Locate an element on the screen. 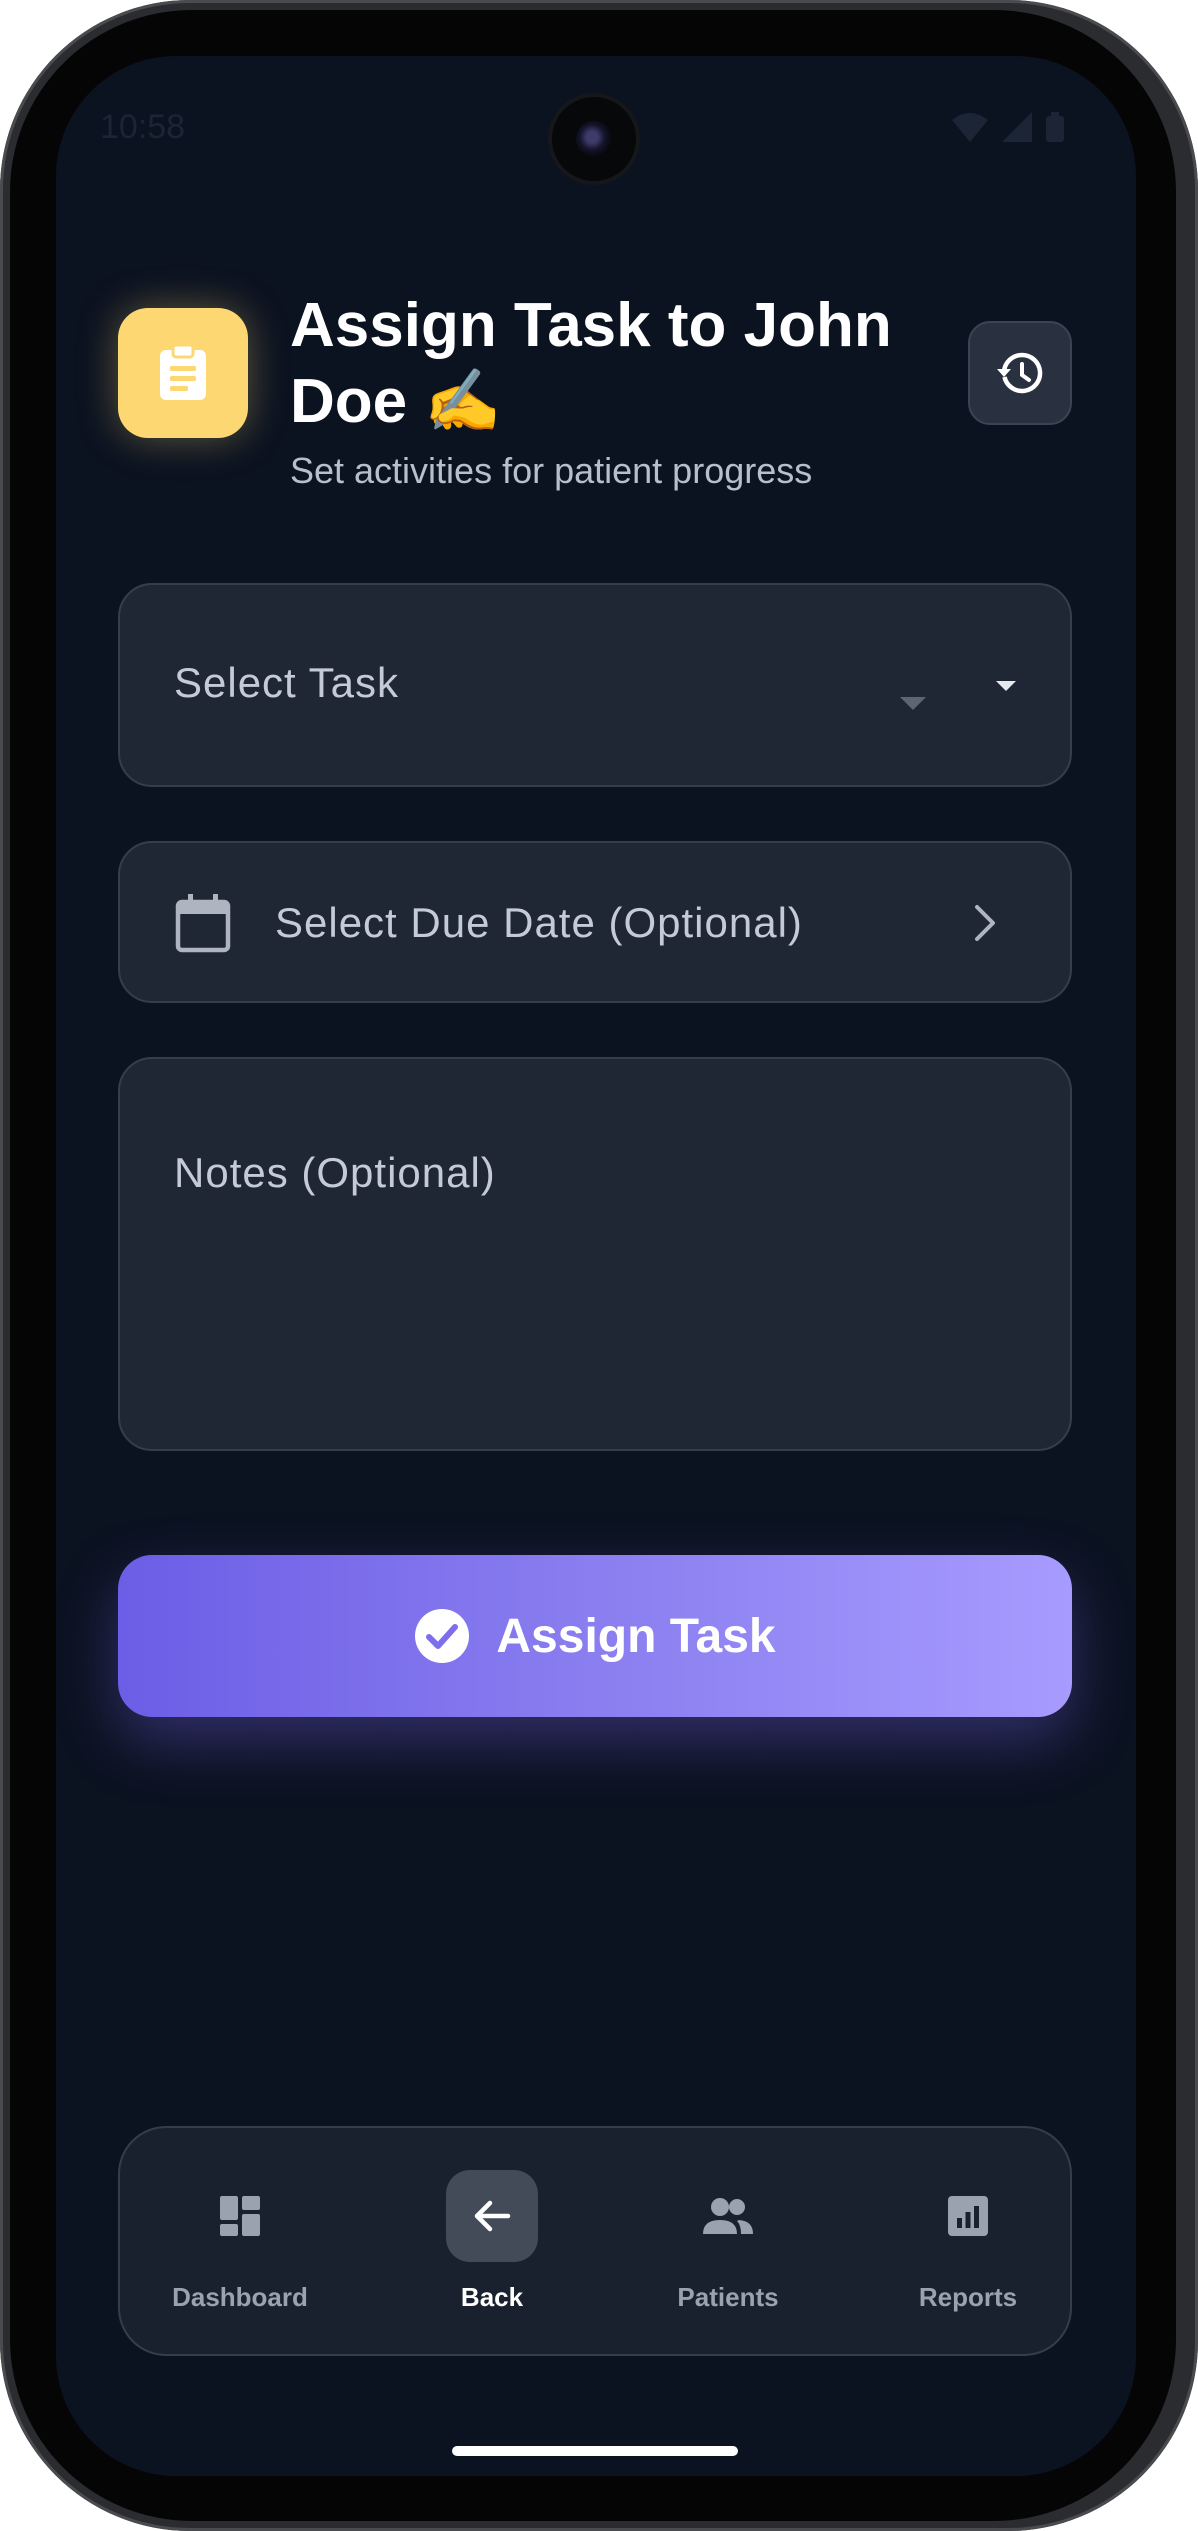 The height and width of the screenshot is (2531, 1198). dropdown-hint-icon is located at coordinates (913, 703).